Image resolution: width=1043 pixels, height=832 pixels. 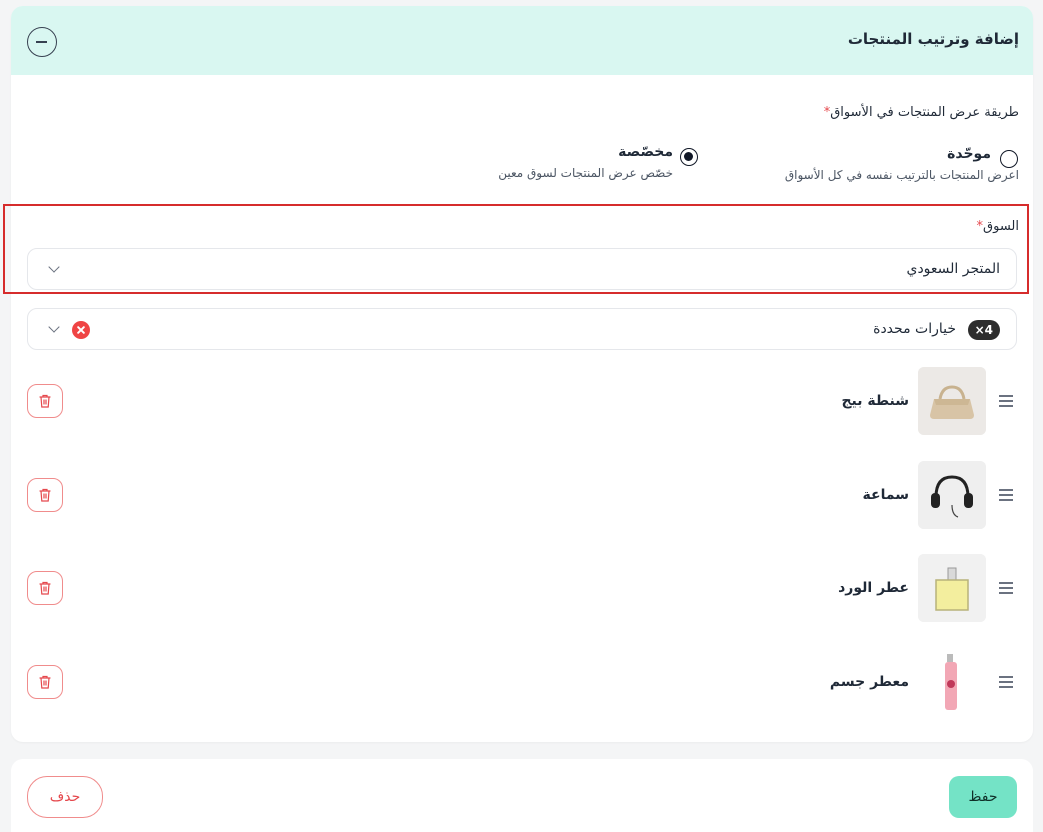 I want to click on market-label-text: السوق, so click(x=1001, y=226).